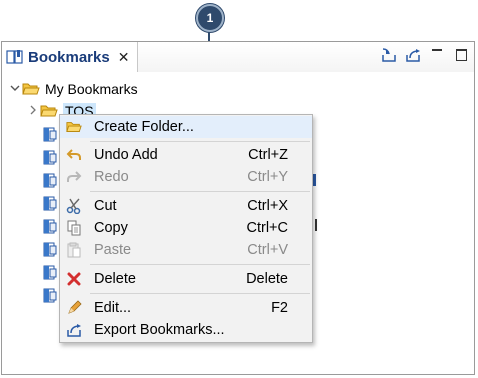 Image resolution: width=478 pixels, height=378 pixels. What do you see at coordinates (279, 308) in the screenshot?
I see `menu-item-shortcut: F2` at bounding box center [279, 308].